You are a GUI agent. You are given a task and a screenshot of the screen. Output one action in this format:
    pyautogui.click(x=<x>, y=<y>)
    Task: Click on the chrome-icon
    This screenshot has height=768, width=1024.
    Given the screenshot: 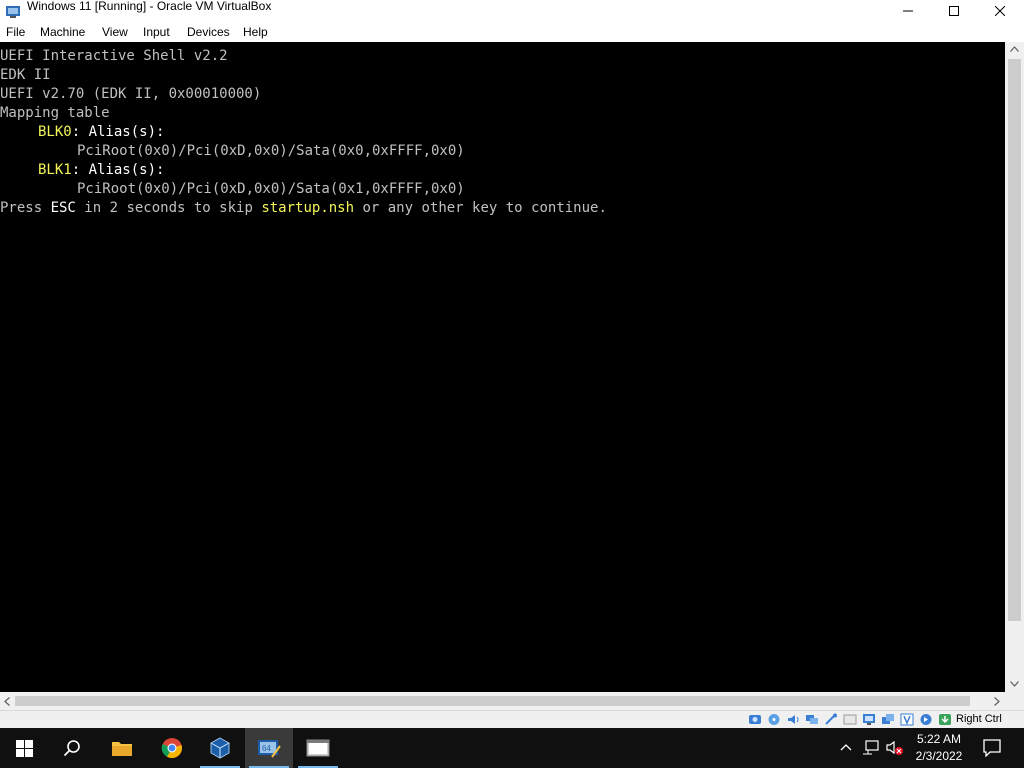 What is the action you would take?
    pyautogui.click(x=171, y=748)
    